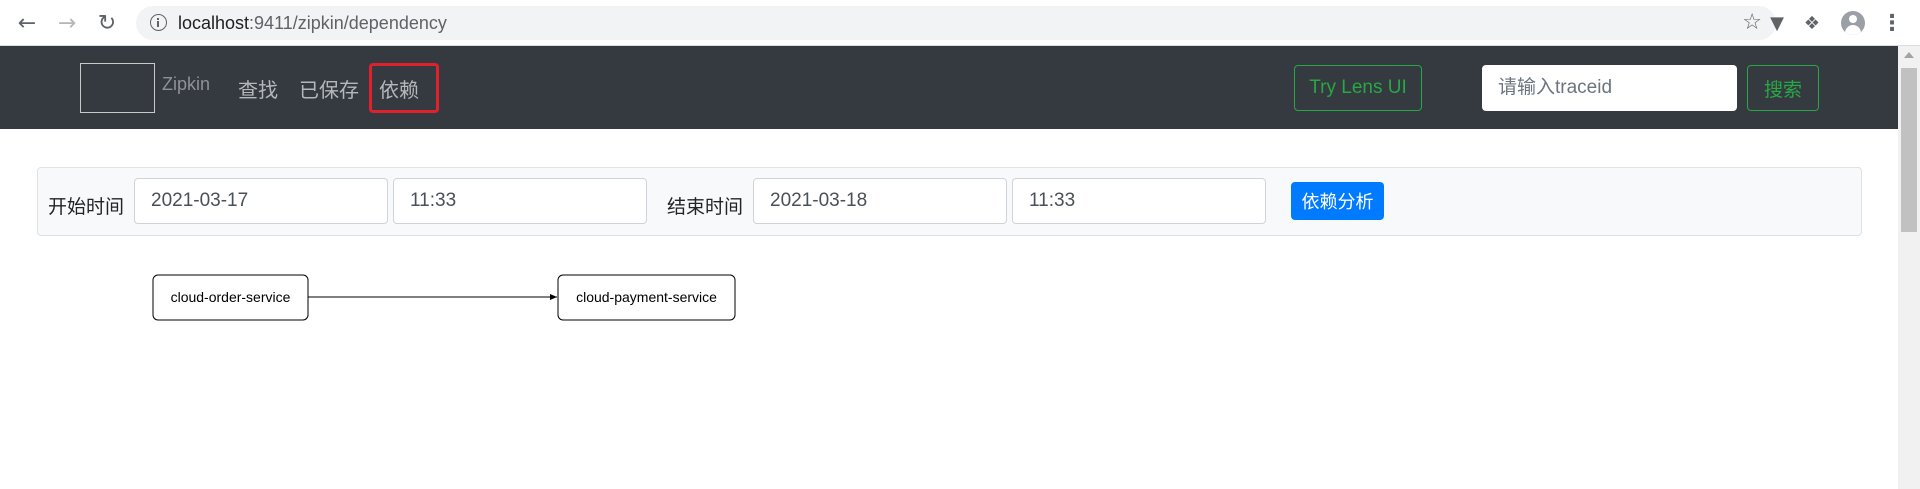 The width and height of the screenshot is (1920, 489). I want to click on scroll-thumb, so click(1909, 150).